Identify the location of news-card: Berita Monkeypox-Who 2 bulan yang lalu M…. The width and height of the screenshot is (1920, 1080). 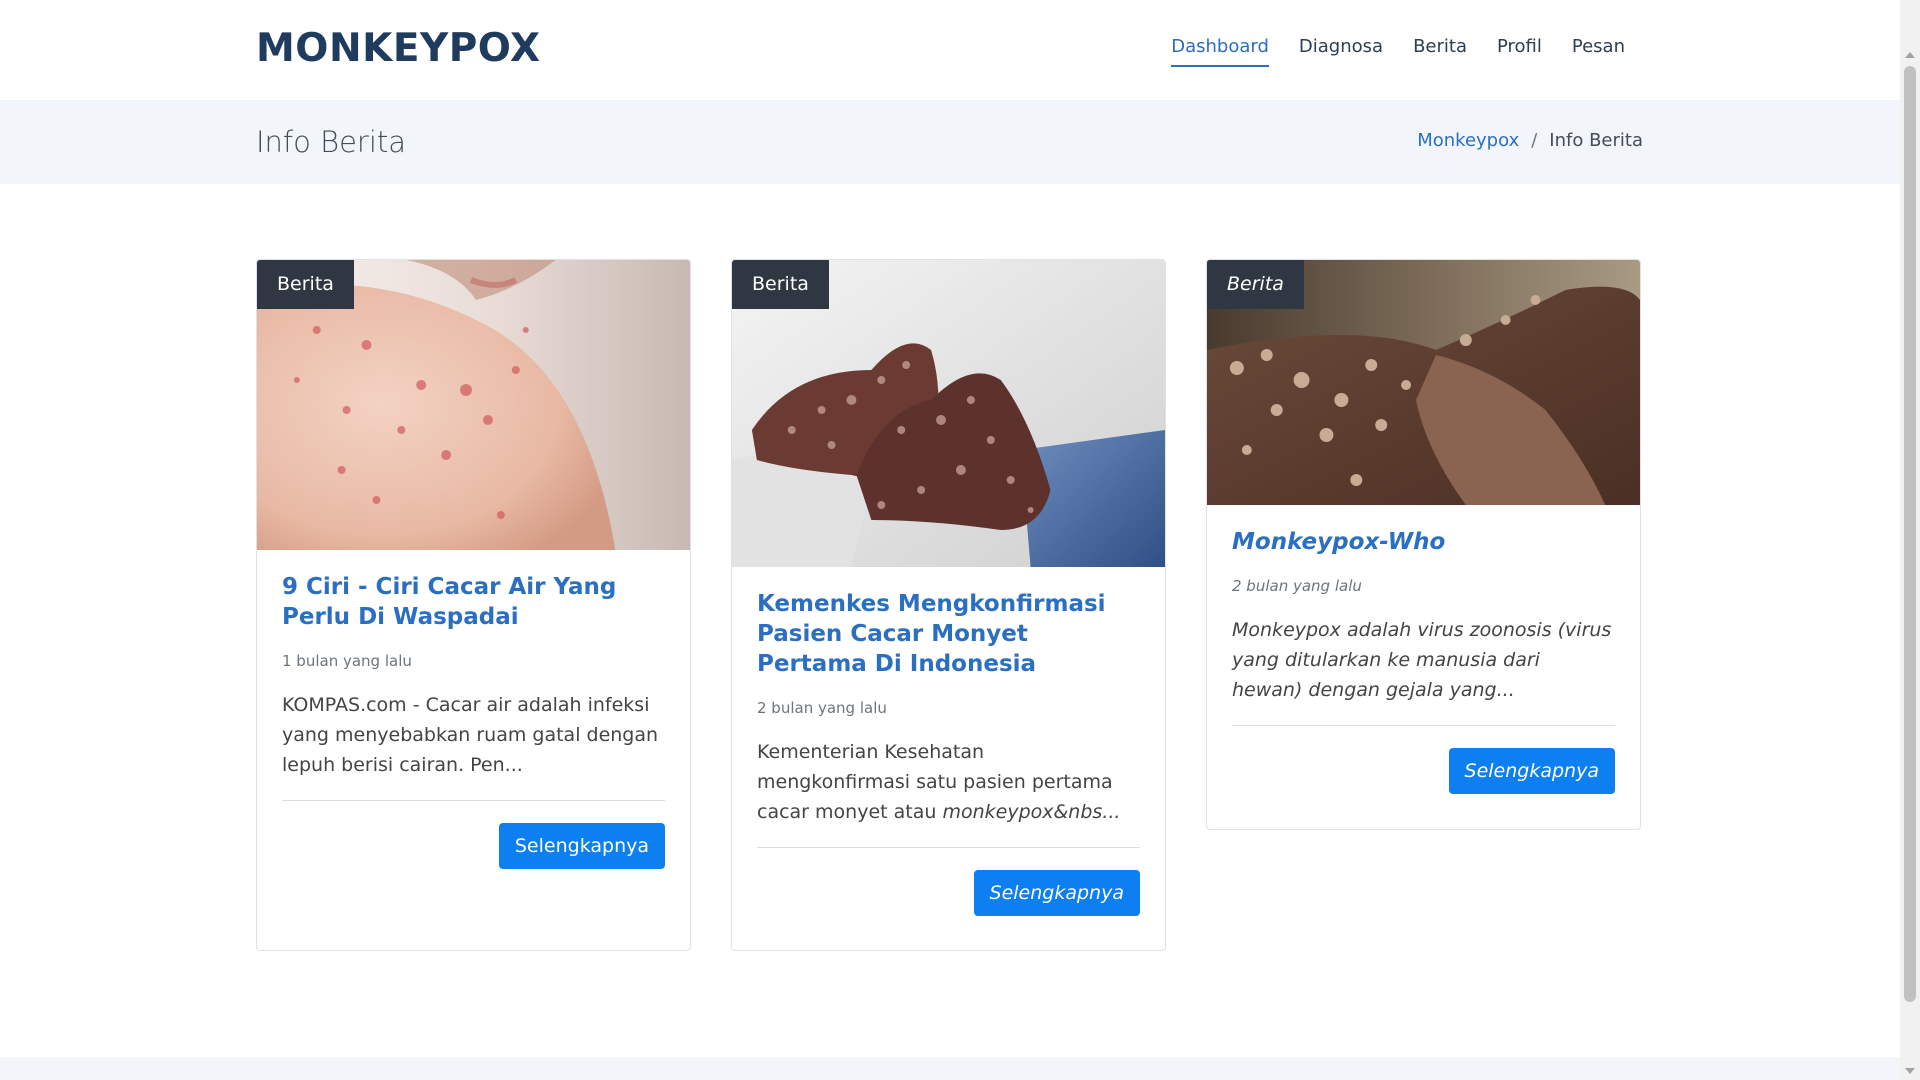
(1423, 544).